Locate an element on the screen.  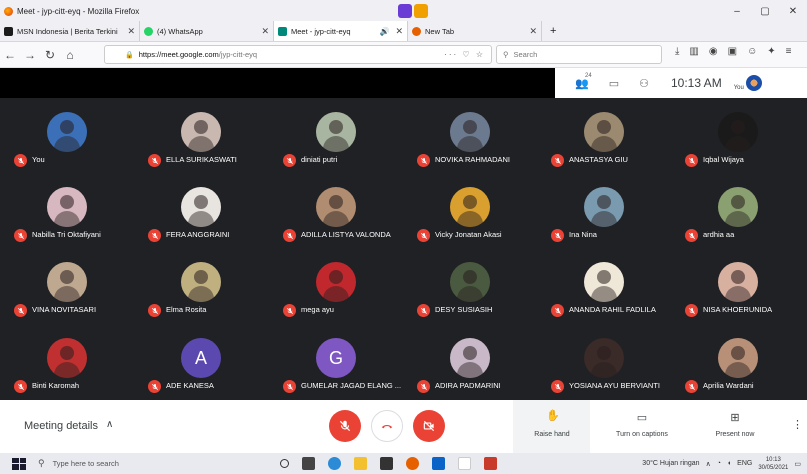
new-tab-button: + is located at coordinates (553, 31).